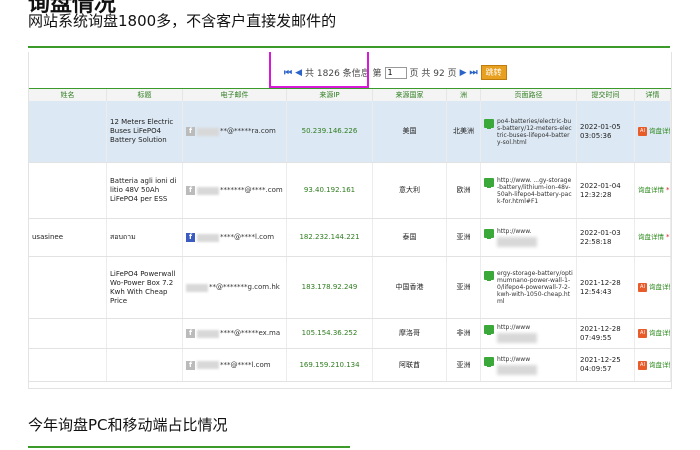 The width and height of the screenshot is (700, 450). I want to click on section-subheading: 今年询盘PC和移动端占比情况, so click(128, 425).